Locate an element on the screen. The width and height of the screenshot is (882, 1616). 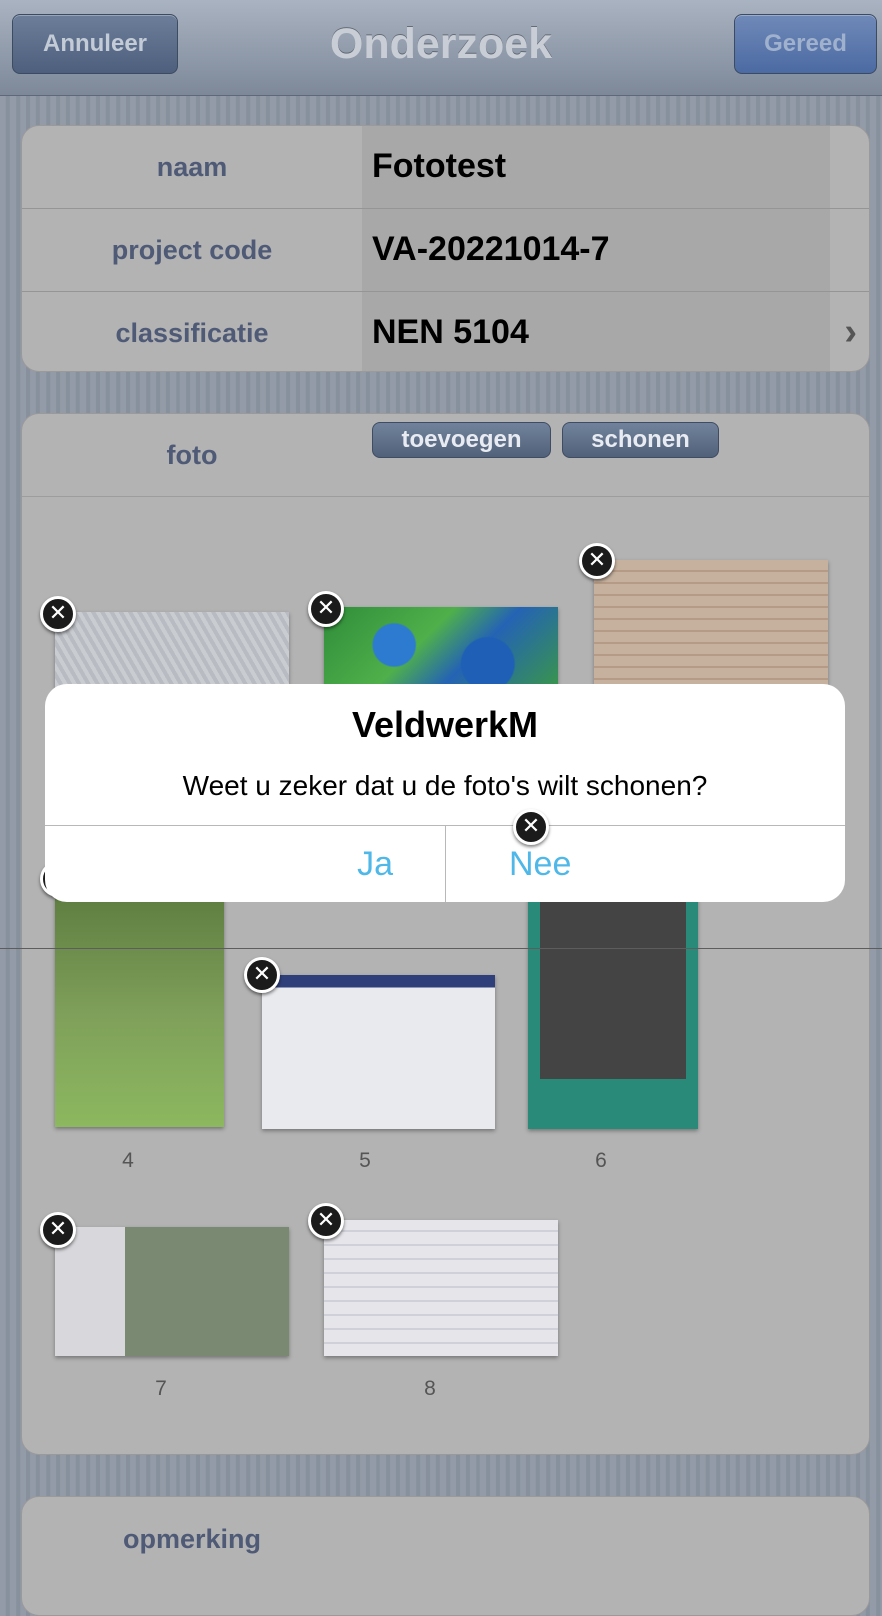
chevron-right-icon: › is located at coordinates (850, 332).